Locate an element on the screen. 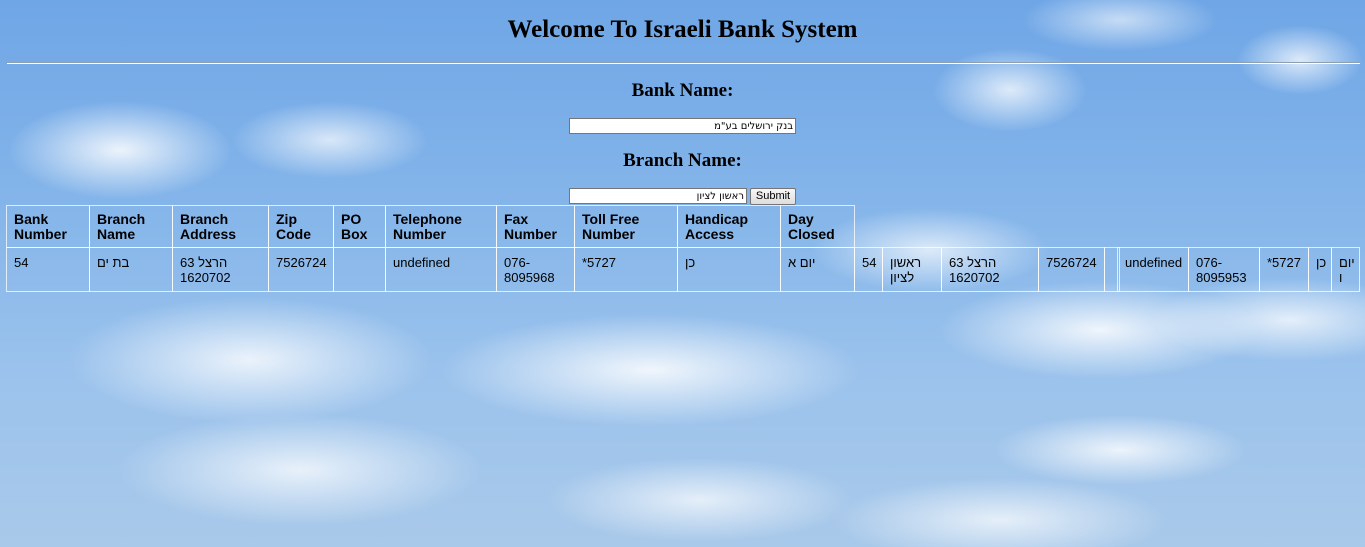 The image size is (1365, 547). branch-name-input is located at coordinates (658, 196).